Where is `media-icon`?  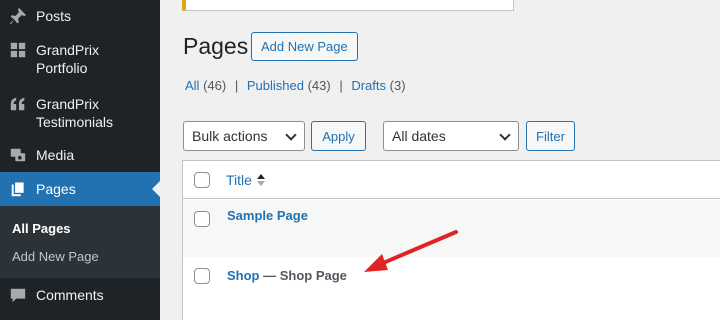 media-icon is located at coordinates (18, 155).